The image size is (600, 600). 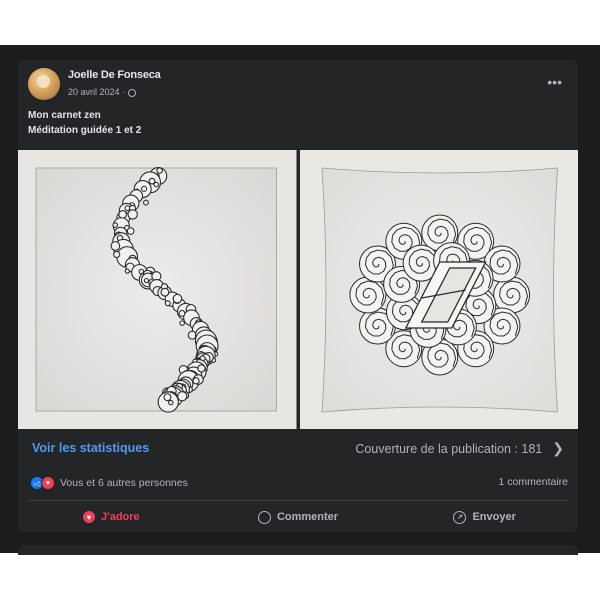 What do you see at coordinates (533, 482) in the screenshot?
I see `comments-count: 1 commentaire` at bounding box center [533, 482].